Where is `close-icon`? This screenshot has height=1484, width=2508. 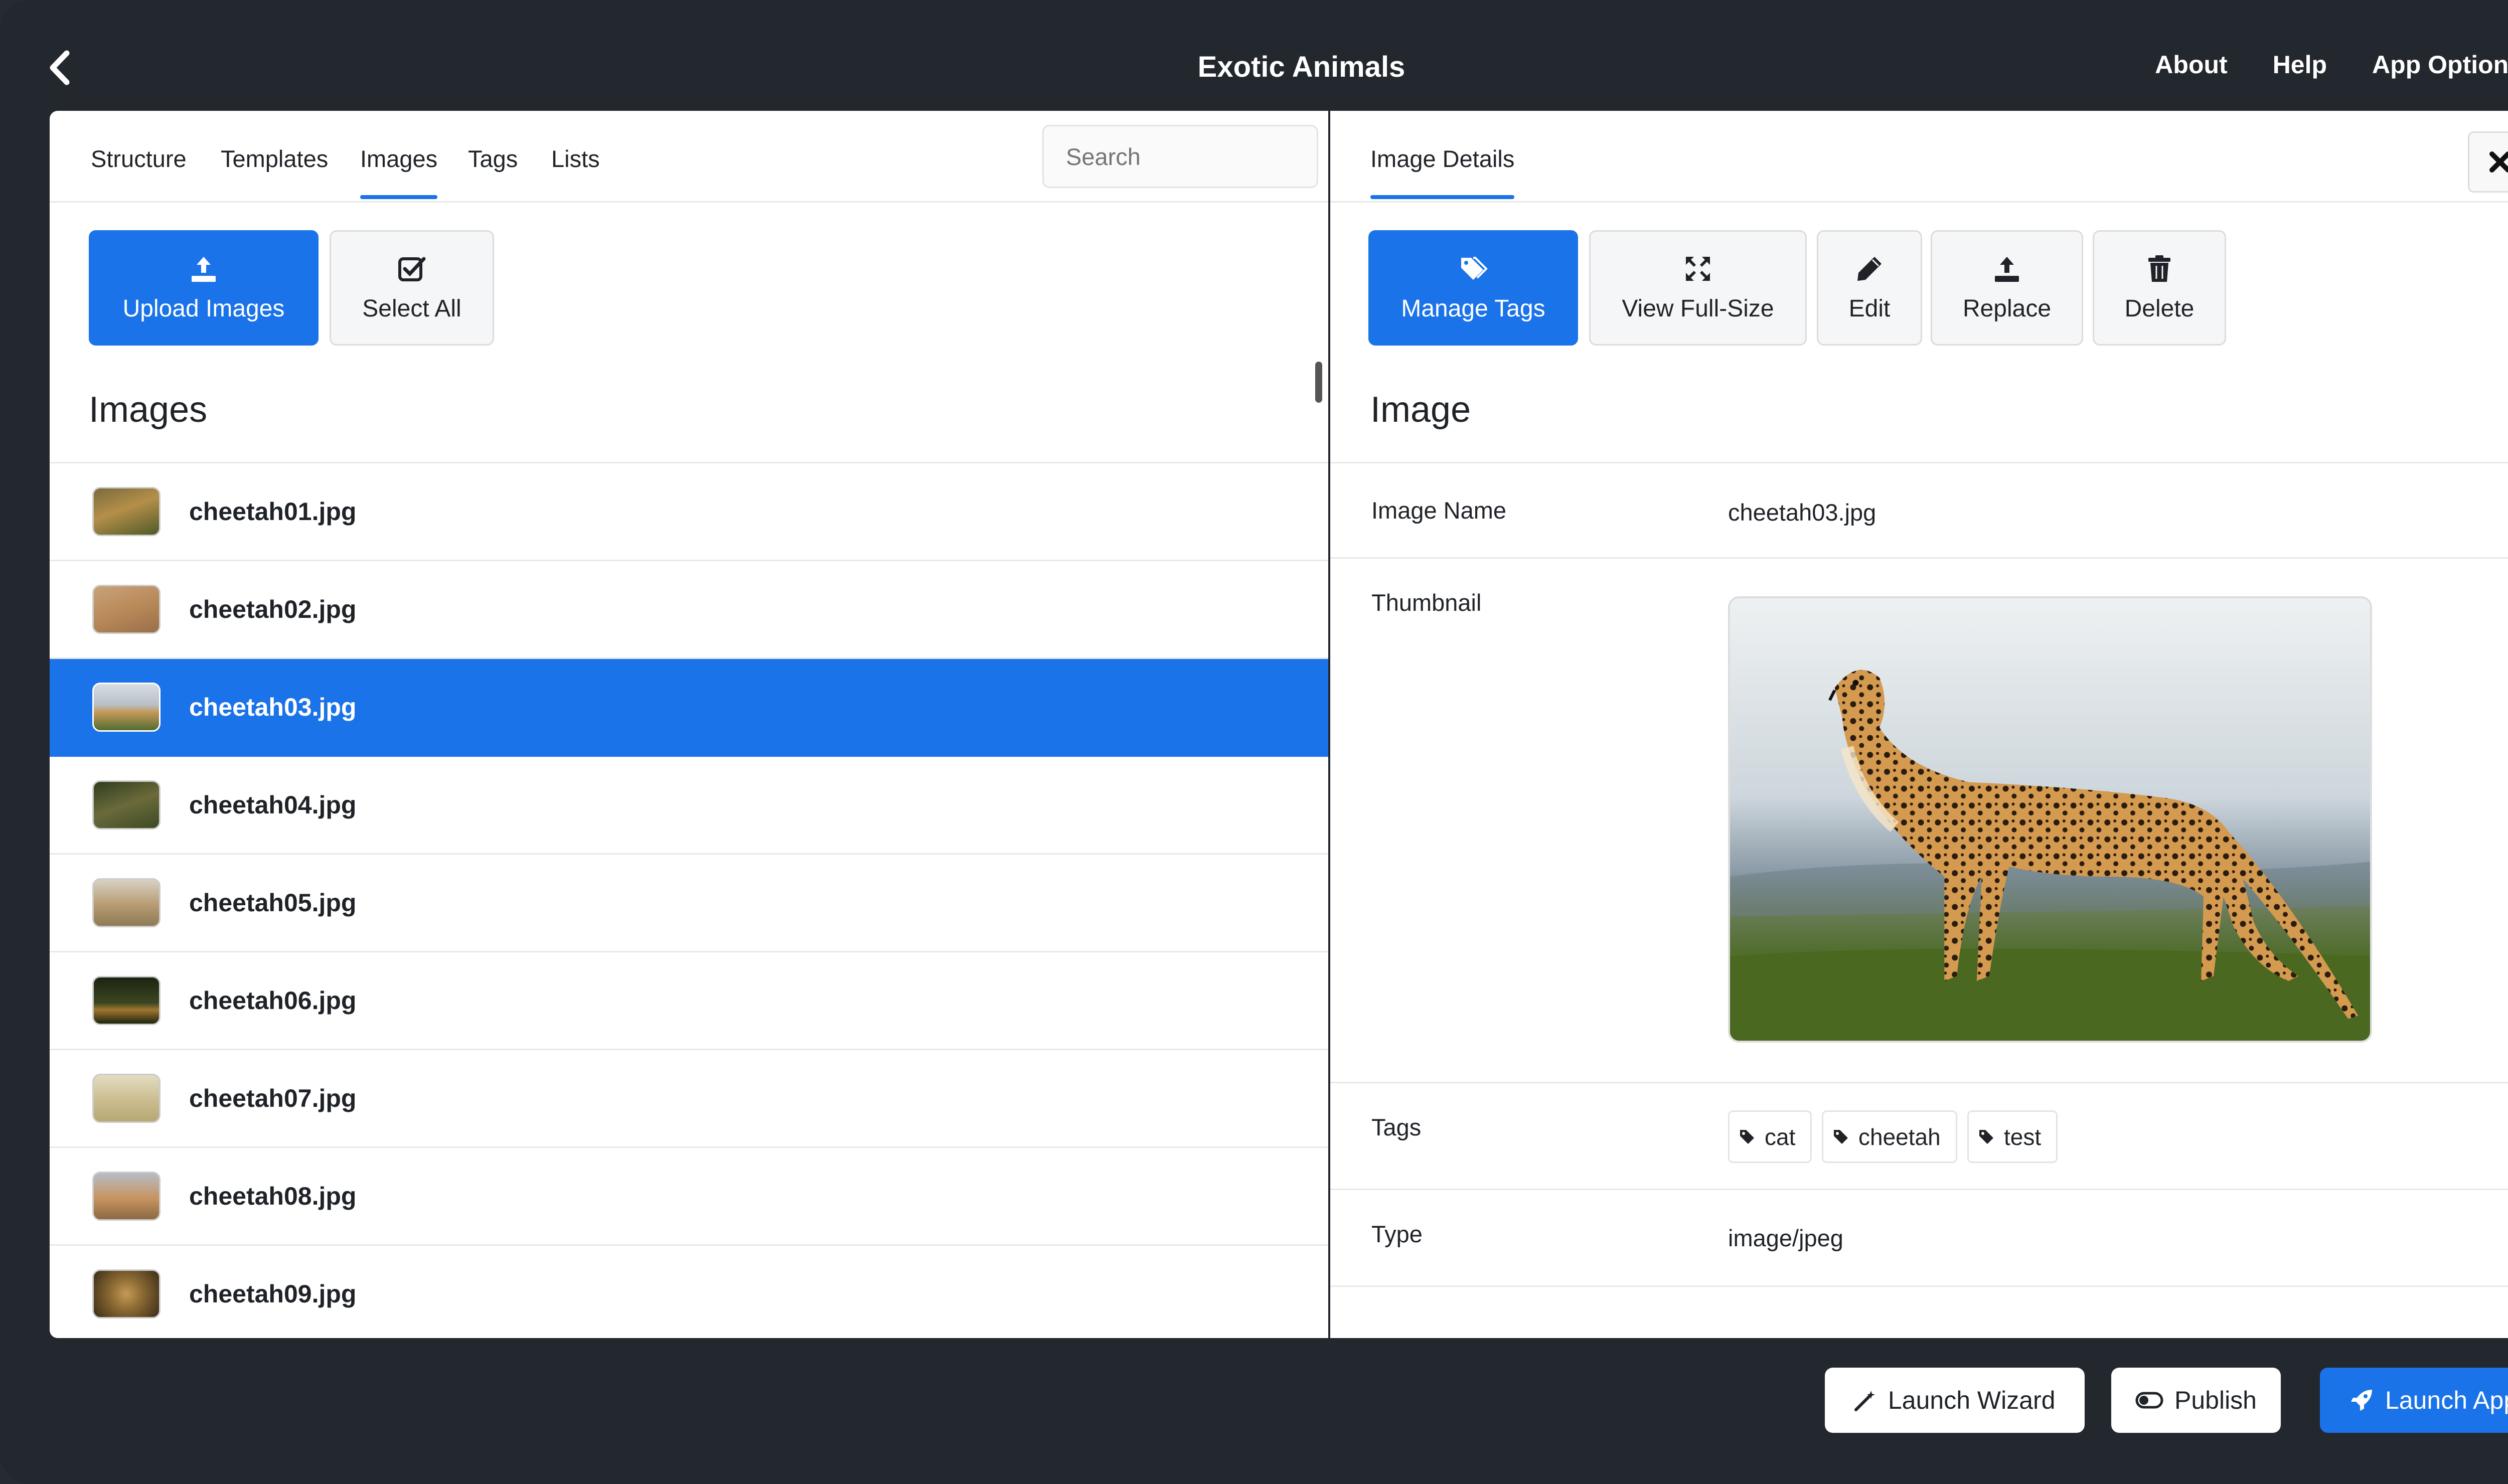 close-icon is located at coordinates (2498, 162).